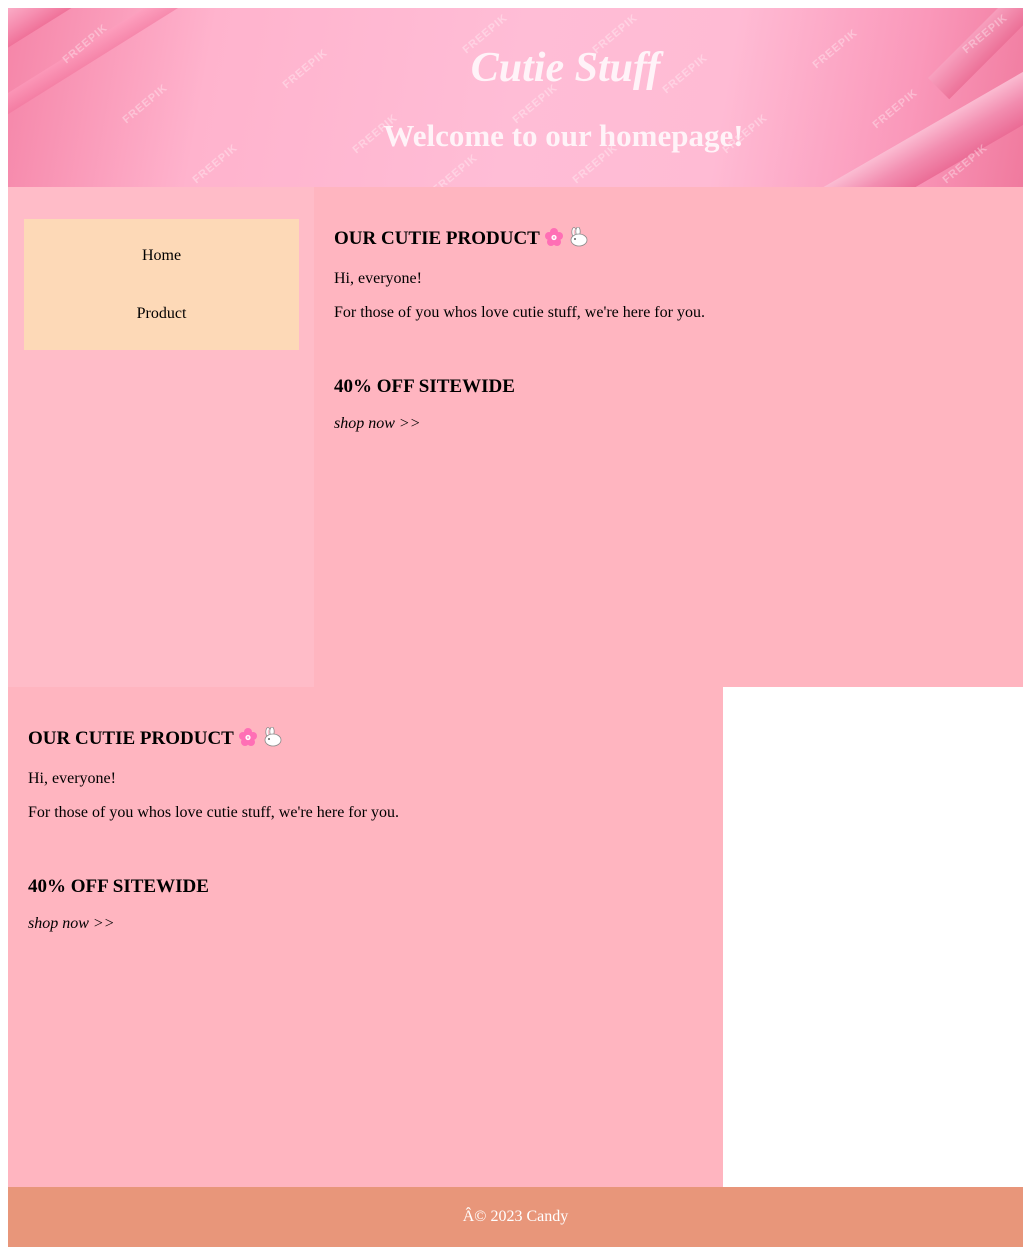  What do you see at coordinates (161, 256) in the screenshot?
I see `nav-item-home: Home` at bounding box center [161, 256].